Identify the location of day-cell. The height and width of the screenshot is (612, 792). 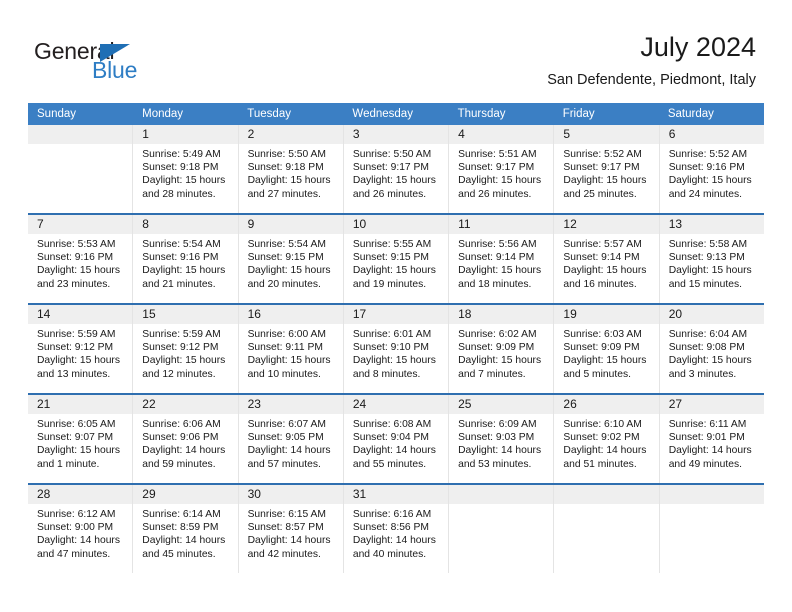
(607, 529).